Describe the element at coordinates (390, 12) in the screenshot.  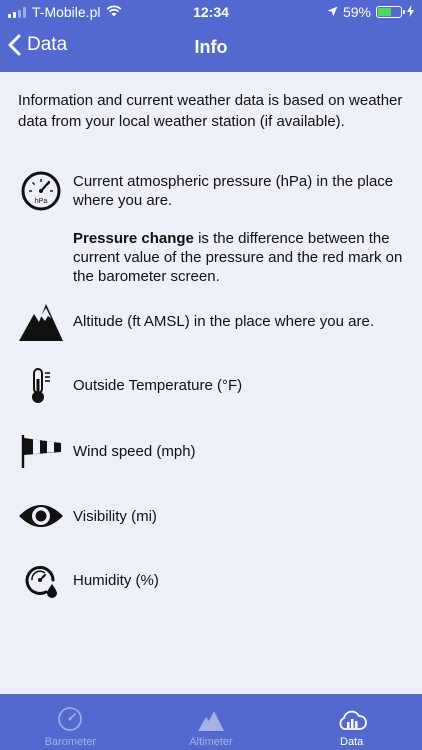
I see `battery-icon` at that location.